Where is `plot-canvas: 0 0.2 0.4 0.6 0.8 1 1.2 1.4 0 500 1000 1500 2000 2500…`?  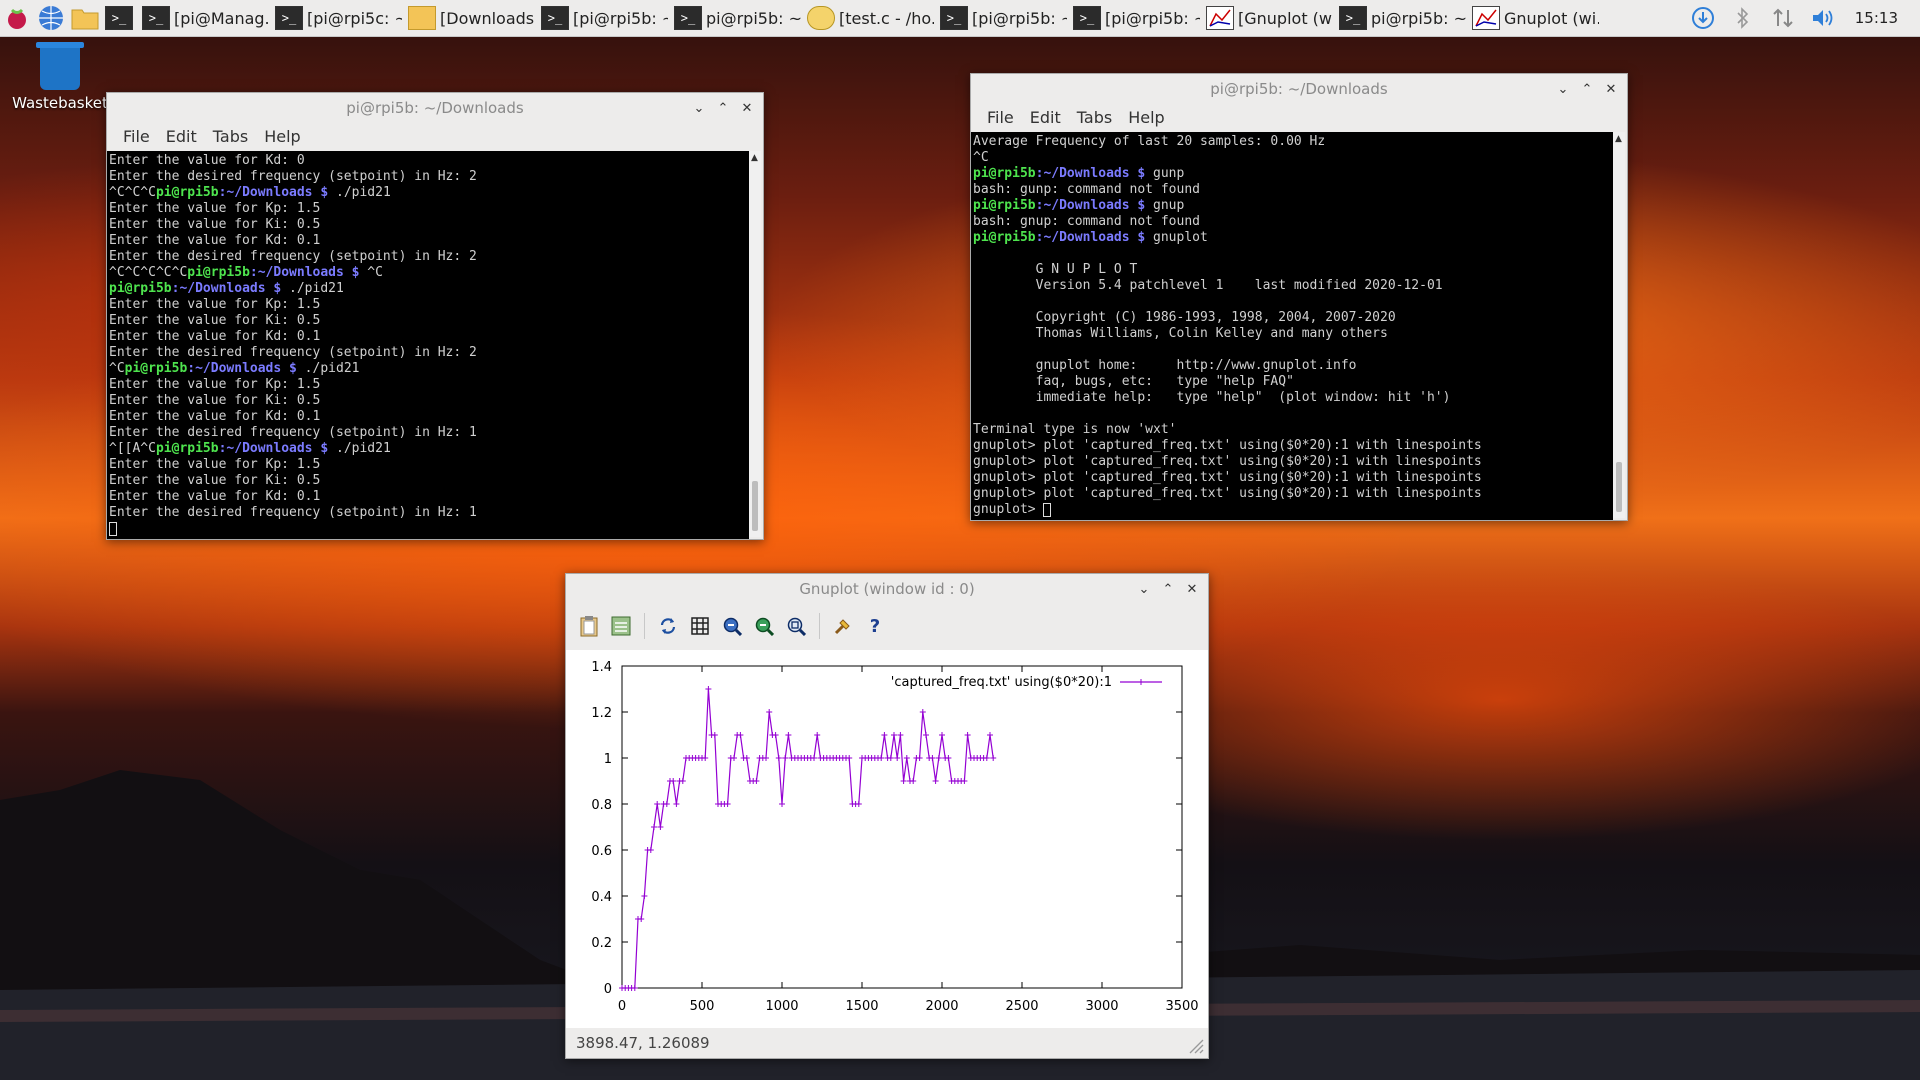
plot-canvas: 0 0.2 0.4 0.6 0.8 1 1.2 1.4 0 500 1000 1500 2000 2500… is located at coordinates (887, 839).